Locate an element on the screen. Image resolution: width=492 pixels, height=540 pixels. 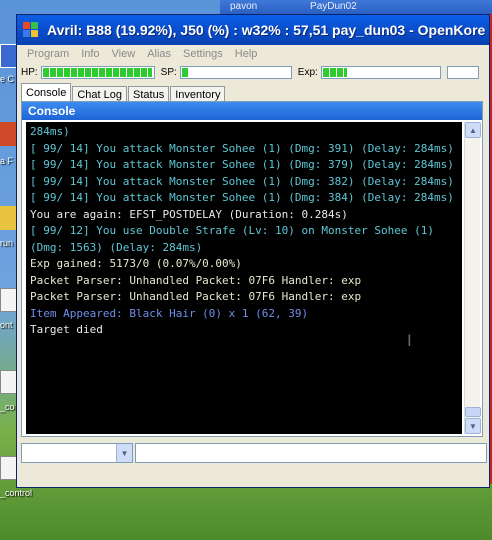
menu-alias: Alias is located at coordinates (159, 54).